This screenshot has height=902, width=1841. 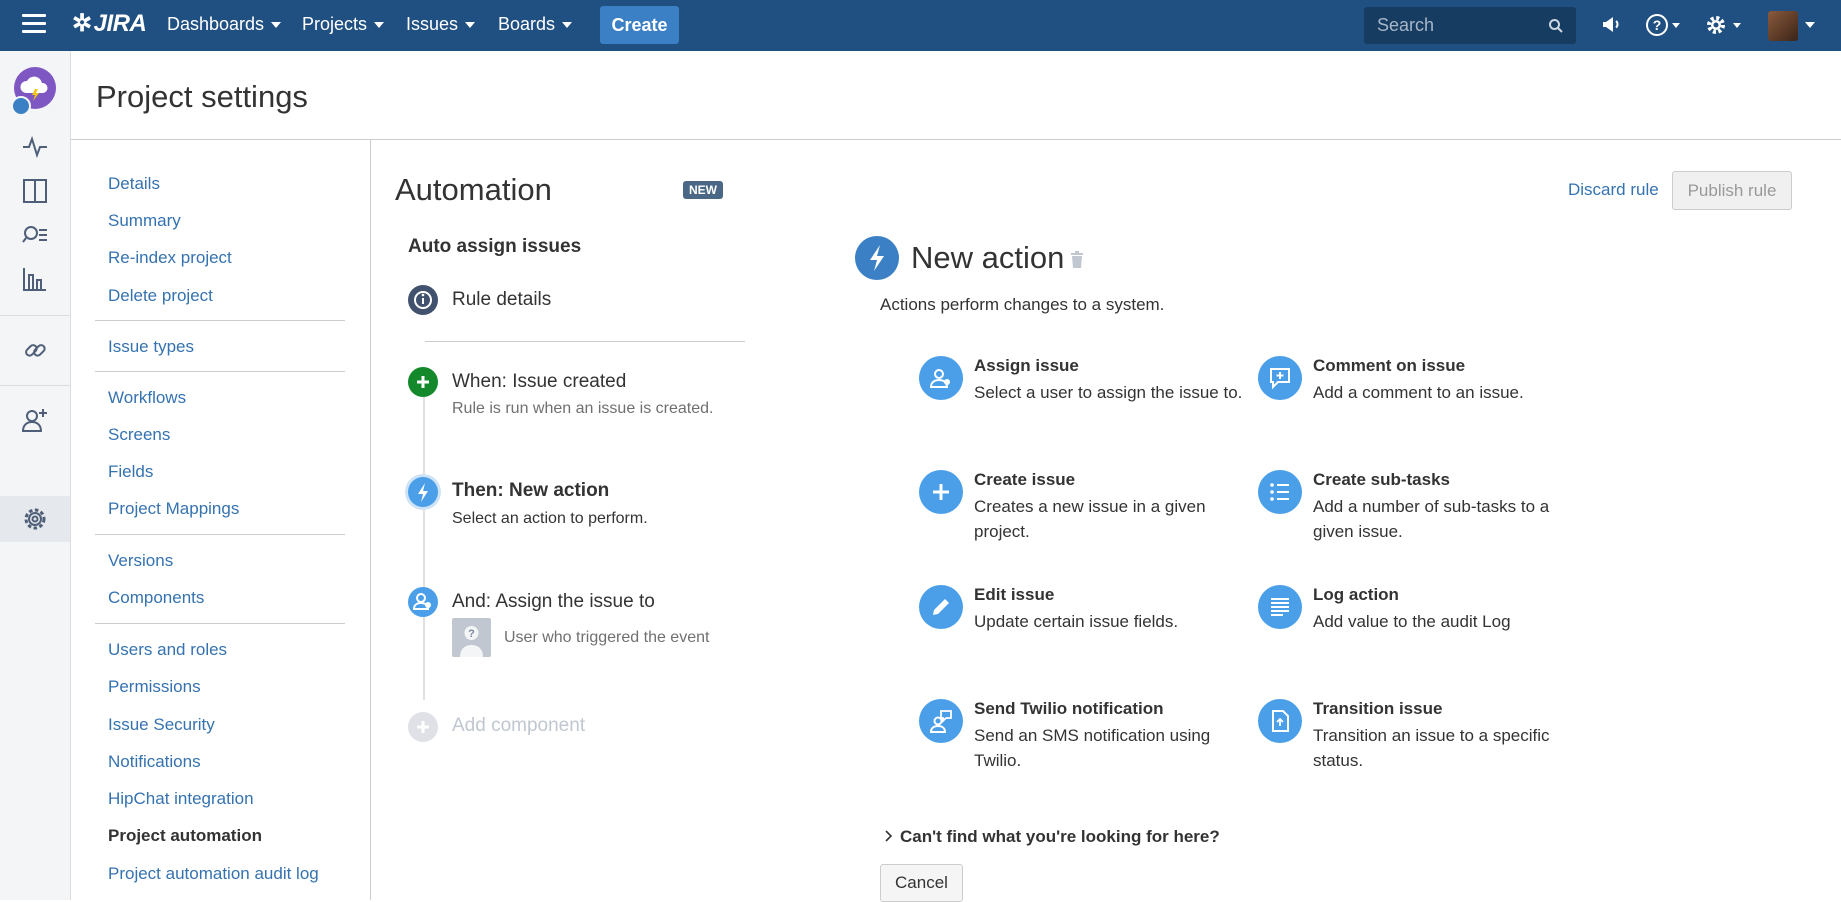 What do you see at coordinates (167, 650) in the screenshot?
I see `sidebar-item-users-and-roles: Users and roles` at bounding box center [167, 650].